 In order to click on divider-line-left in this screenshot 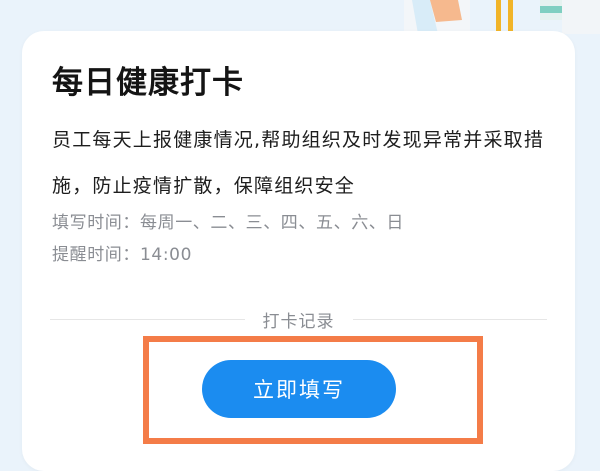, I will do `click(147, 319)`.